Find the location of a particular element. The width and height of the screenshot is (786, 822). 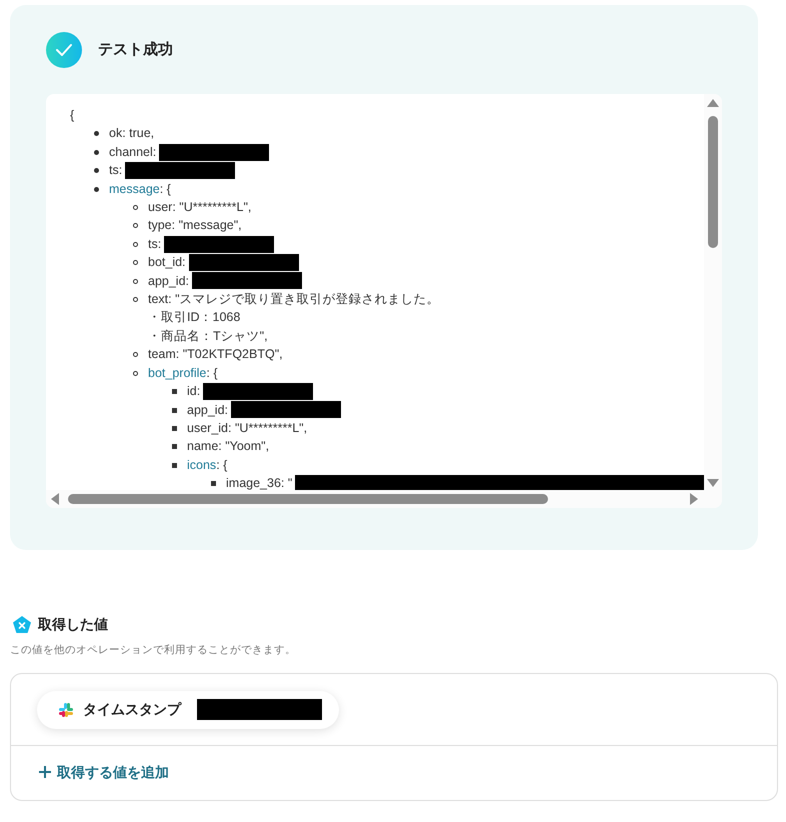

section-description: この値を他のオペレーションで利用することができます。 is located at coordinates (153, 650).